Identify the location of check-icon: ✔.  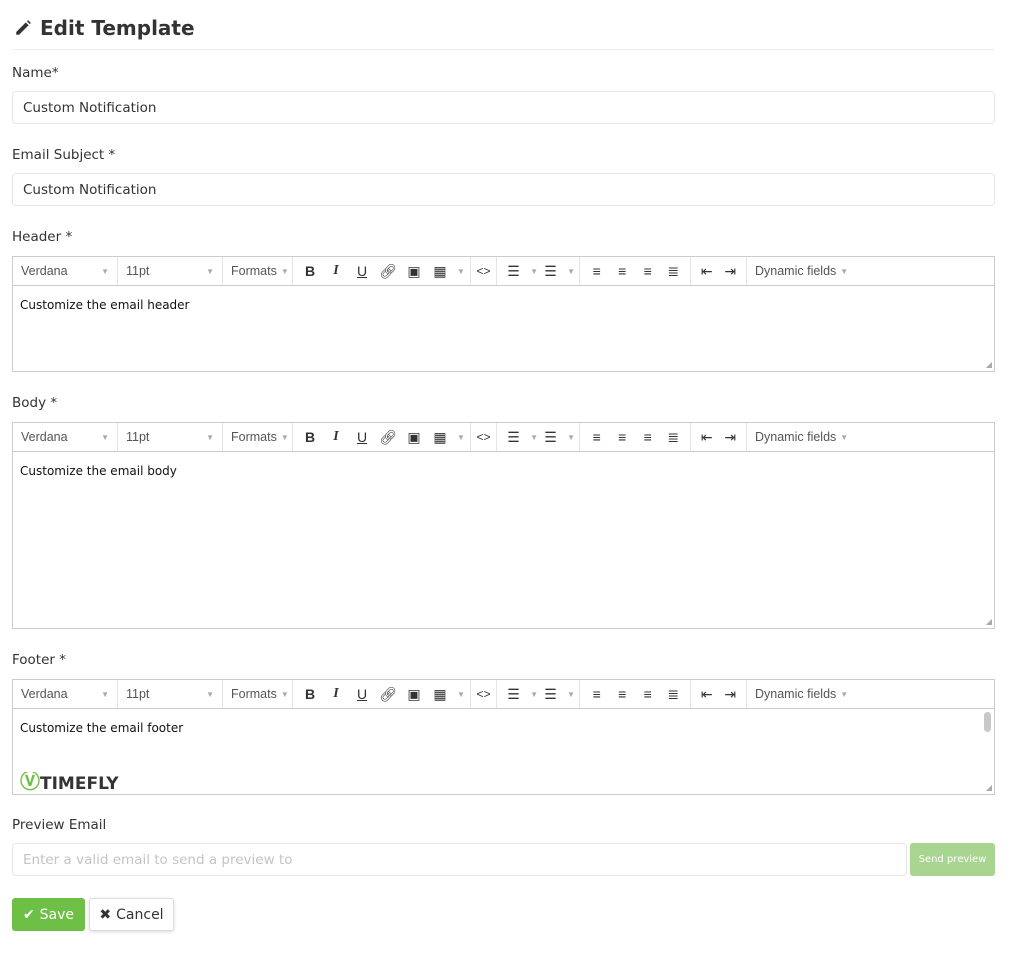
(28, 914).